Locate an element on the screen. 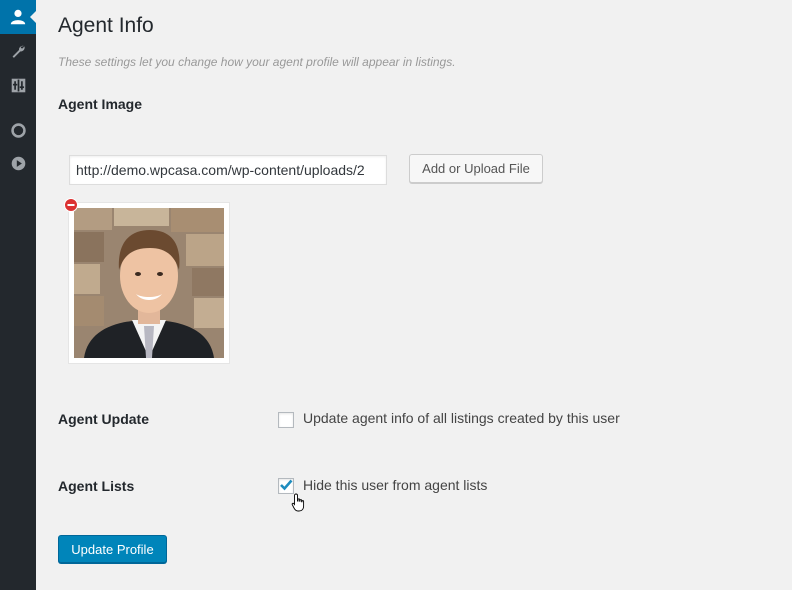 The width and height of the screenshot is (792, 590). wrench-icon is located at coordinates (18, 51).